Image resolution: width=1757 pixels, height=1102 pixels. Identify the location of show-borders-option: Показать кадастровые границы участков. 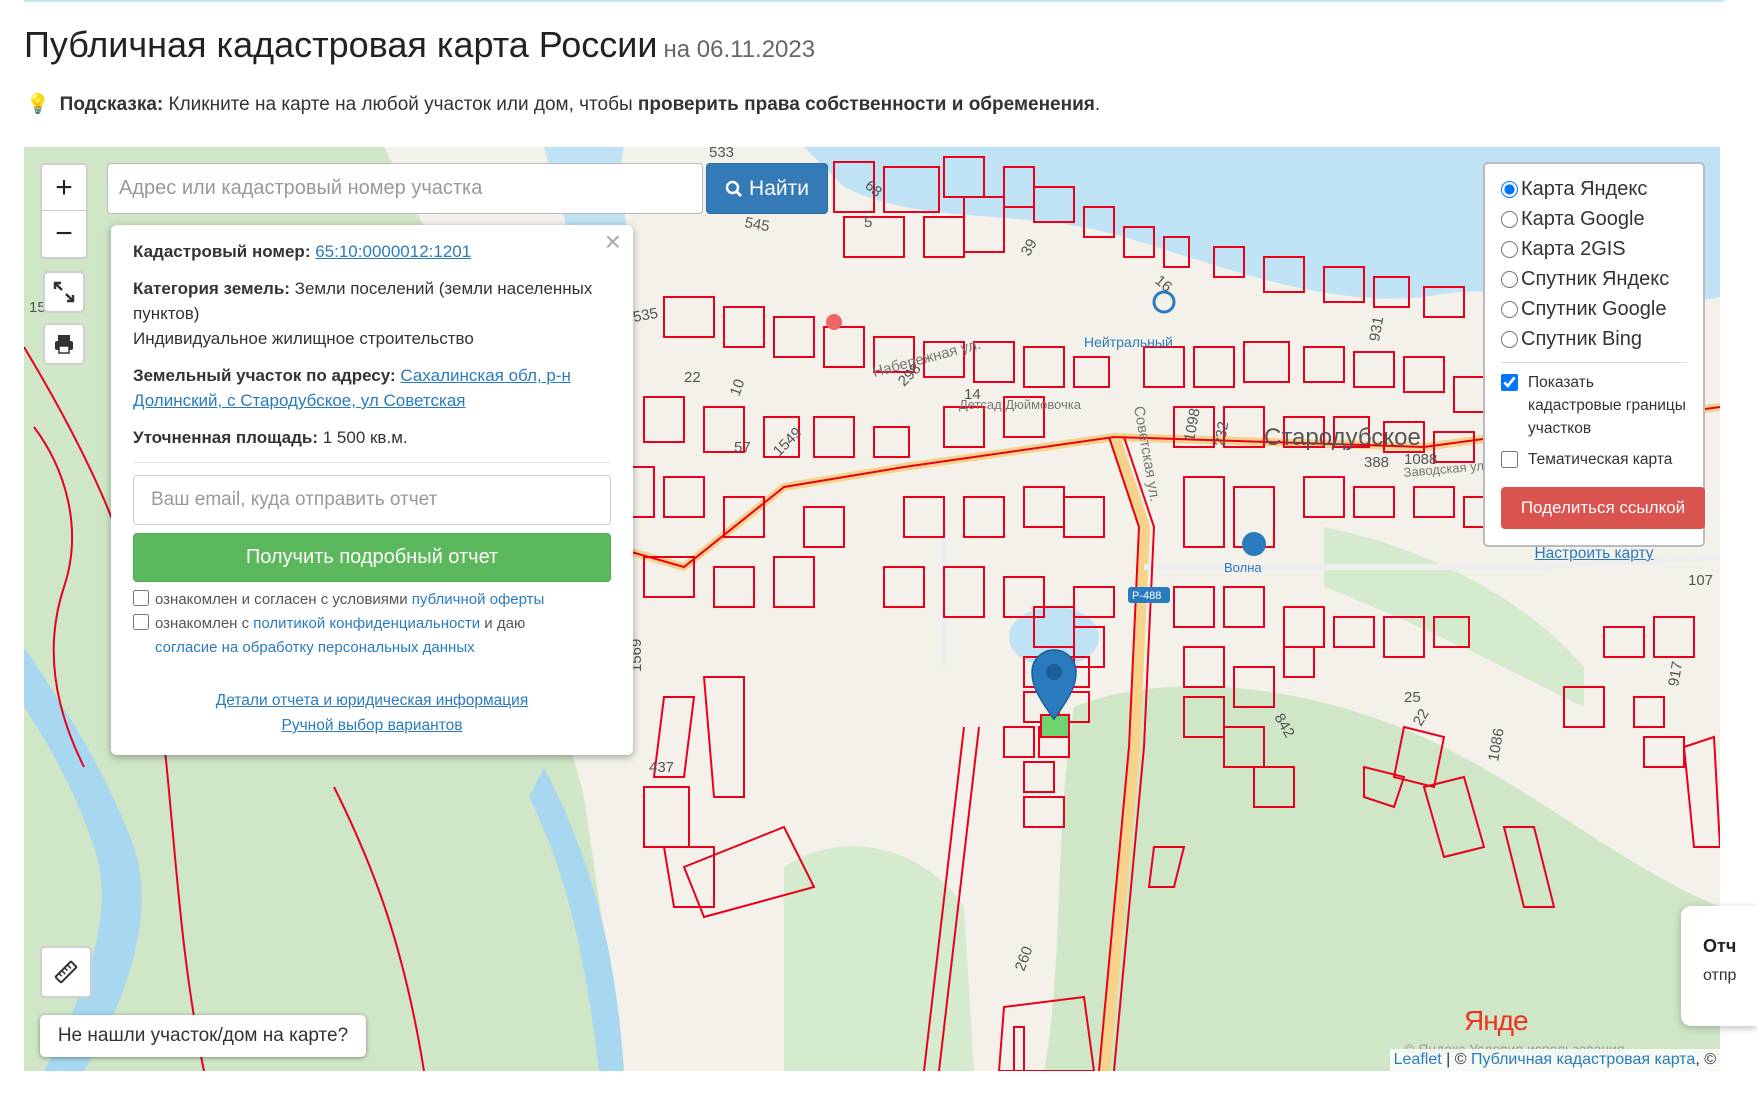
(1594, 405).